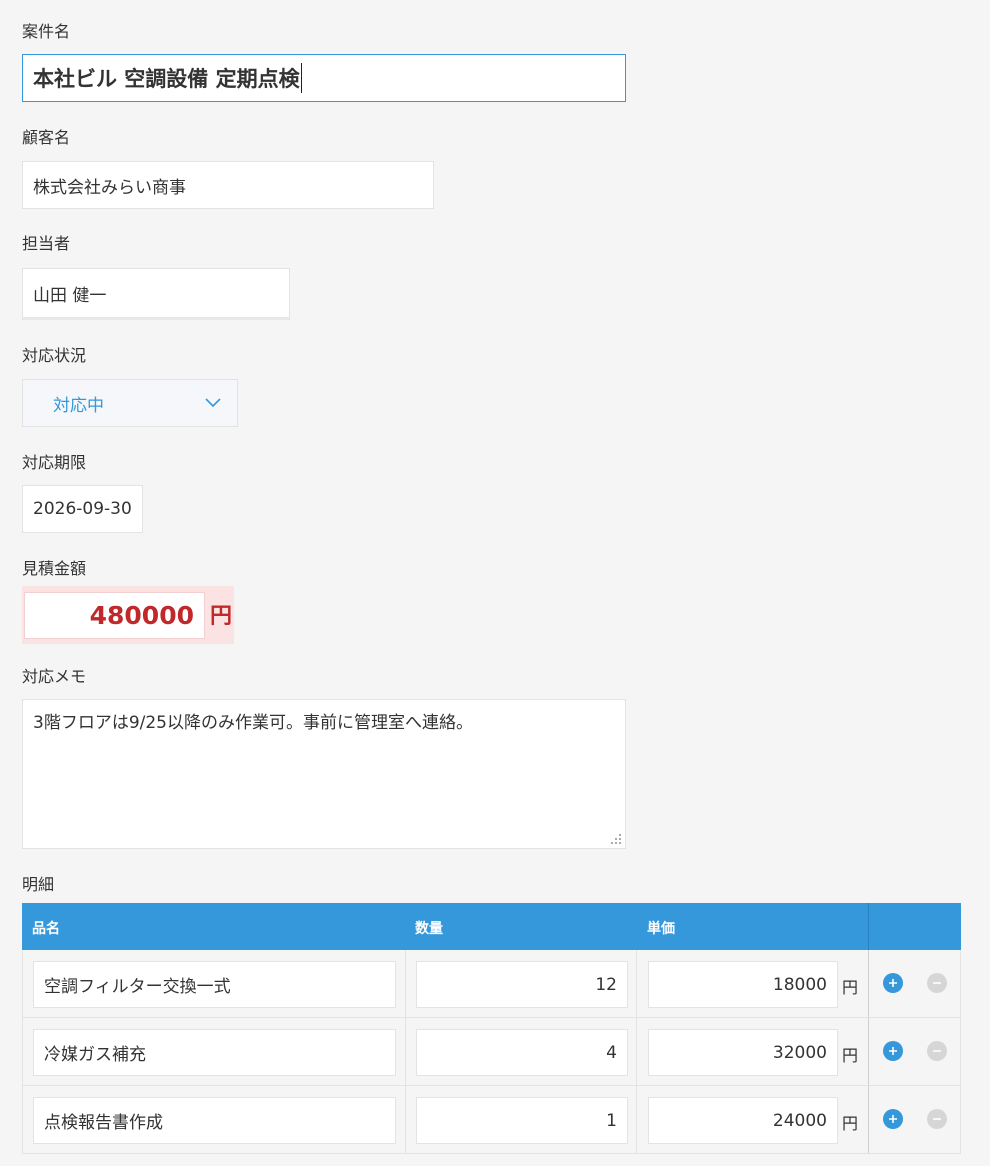 The height and width of the screenshot is (1166, 990). What do you see at coordinates (606, 984) in the screenshot?
I see `qty-value: 12` at bounding box center [606, 984].